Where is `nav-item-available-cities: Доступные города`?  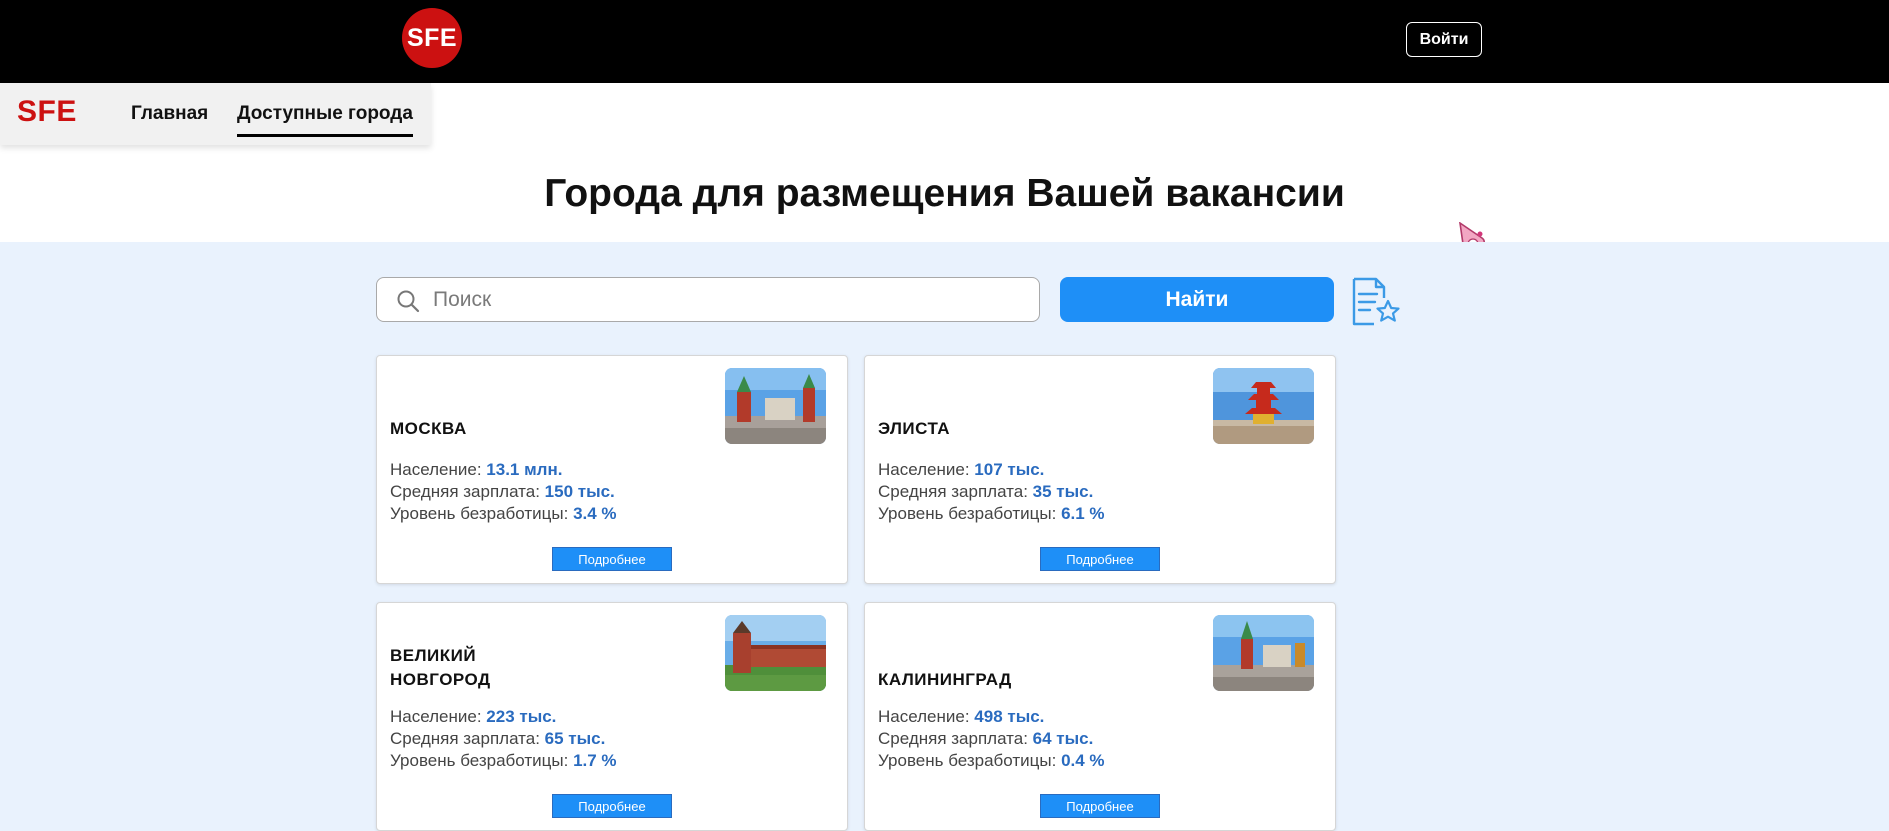
nav-item-available-cities: Доступные города is located at coordinates (325, 120).